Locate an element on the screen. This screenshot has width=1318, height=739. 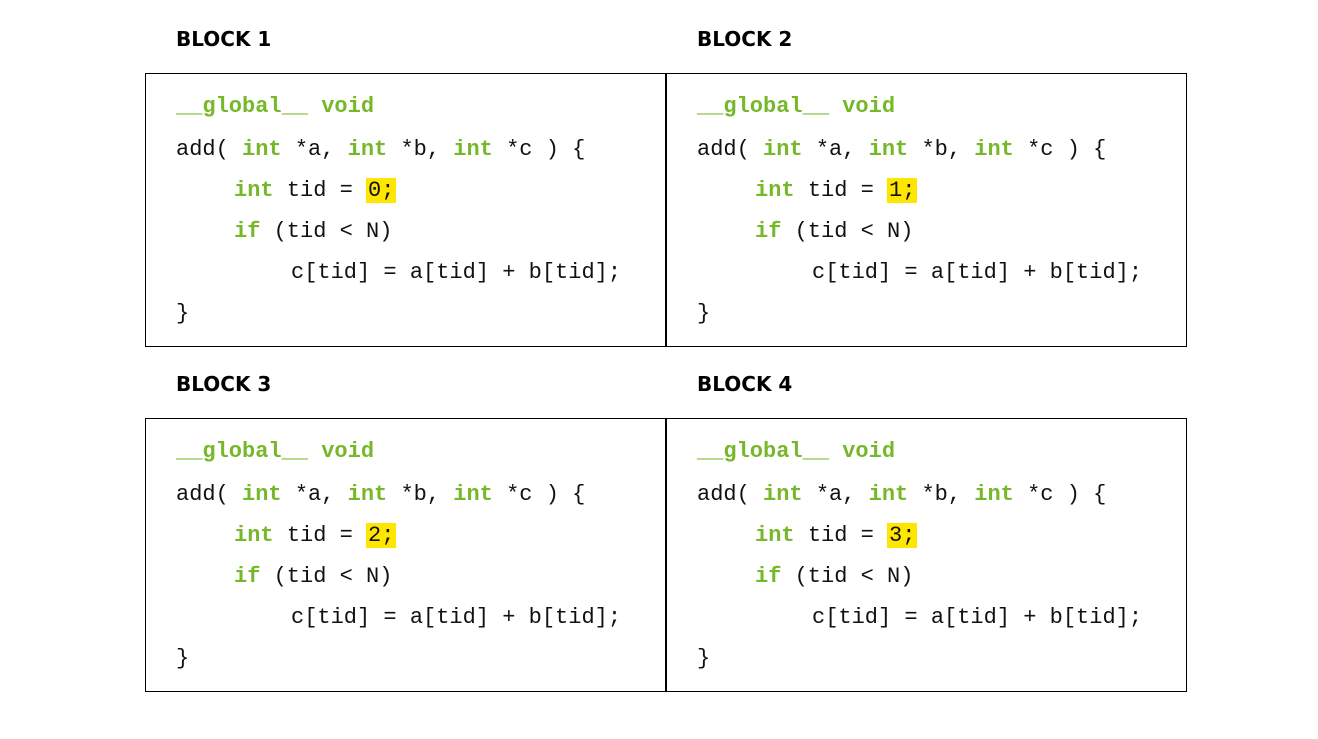
code-line-tid: int tid = 2; is located at coordinates (315, 536).